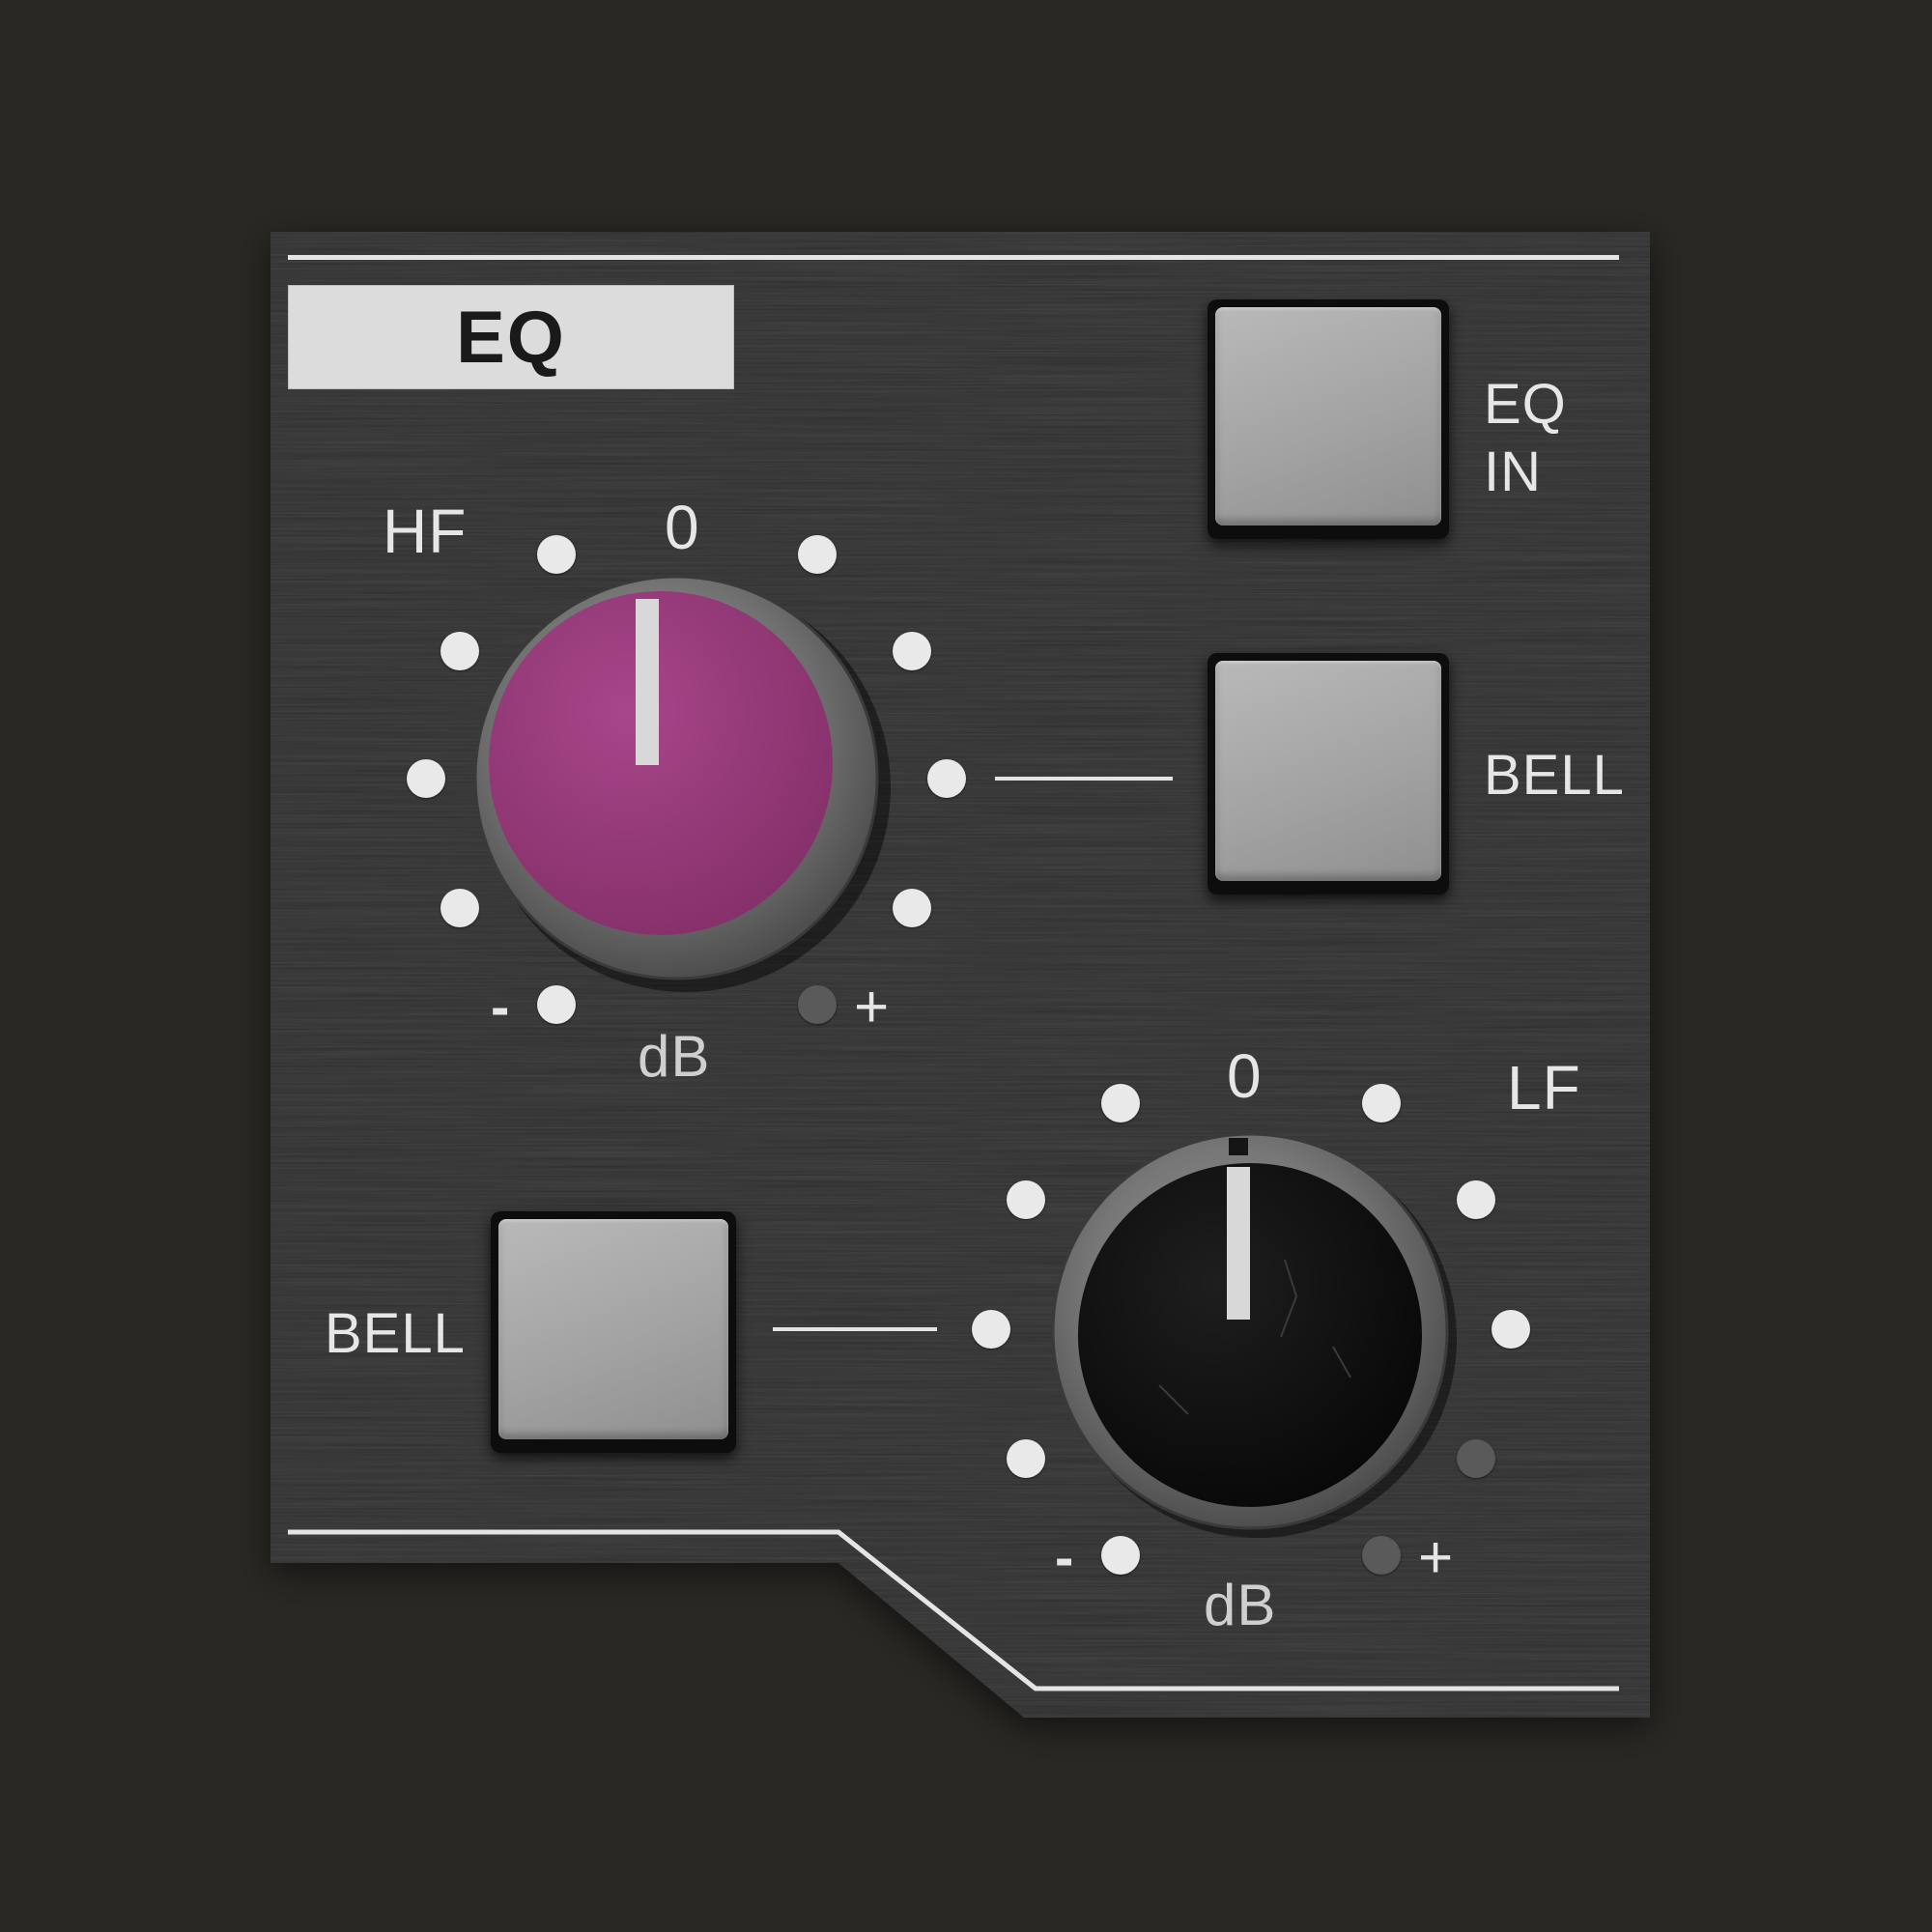  What do you see at coordinates (1554, 775) in the screenshot?
I see `hf-bell-label: BELL` at bounding box center [1554, 775].